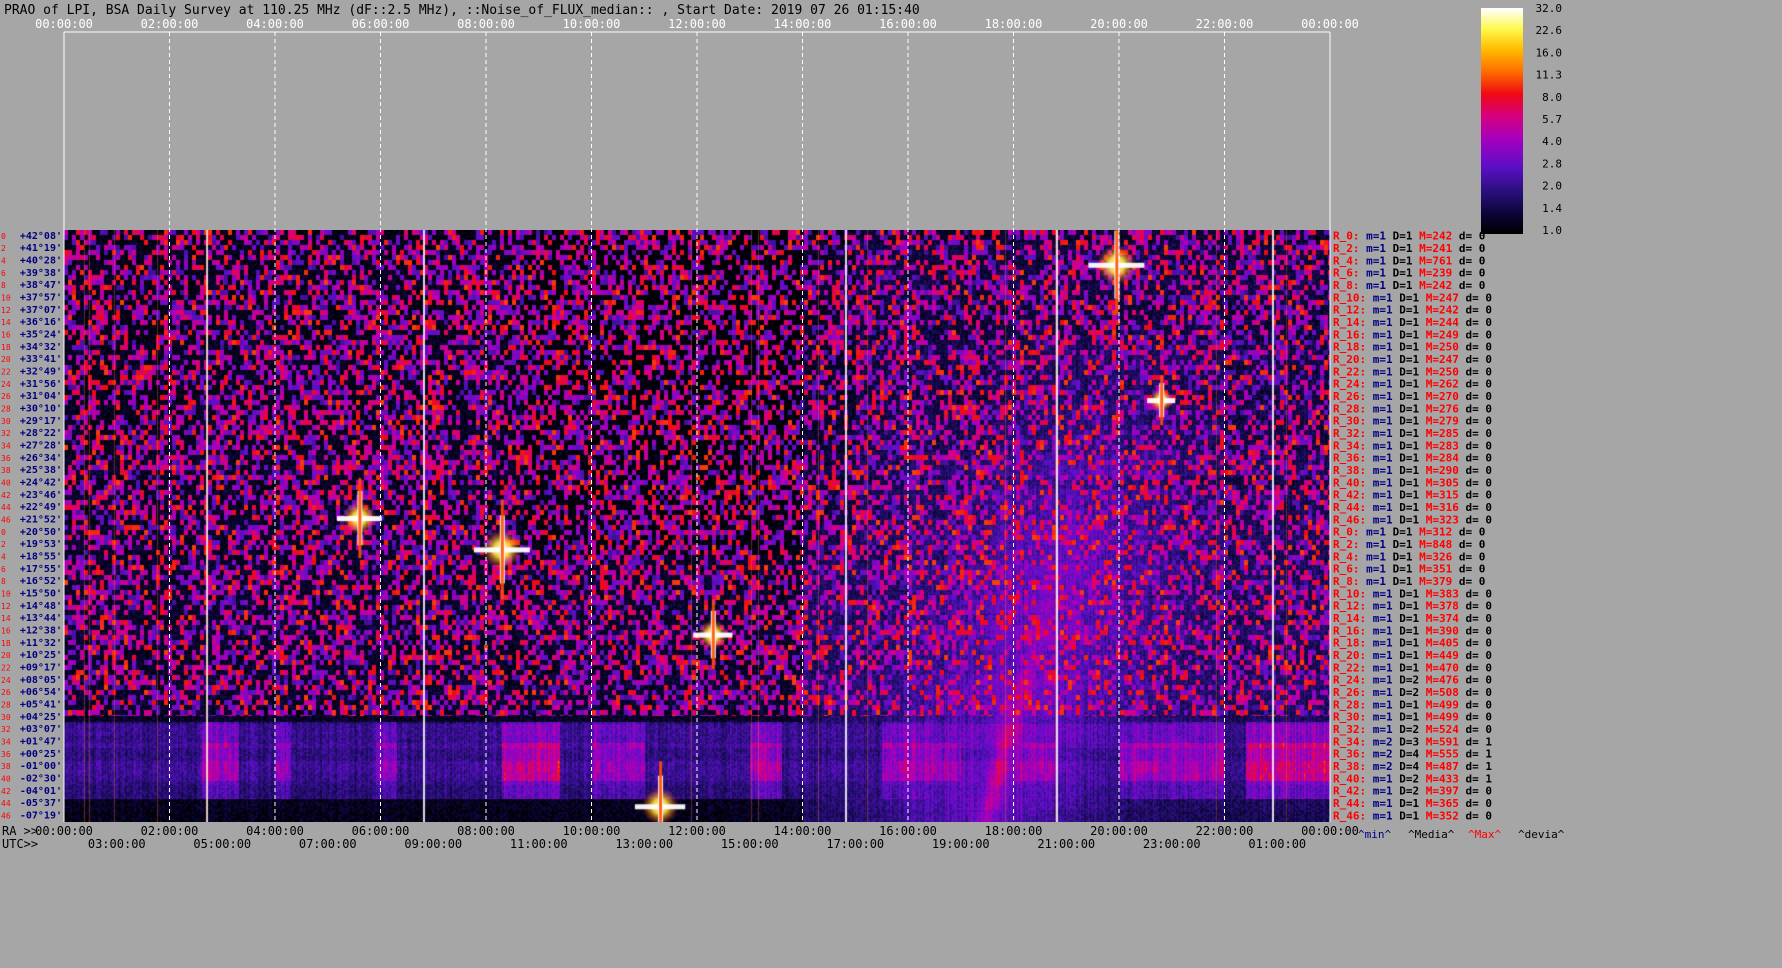  Describe the element at coordinates (328, 844) in the screenshot. I see `x-utc-tick-label: 07:00:00` at that location.